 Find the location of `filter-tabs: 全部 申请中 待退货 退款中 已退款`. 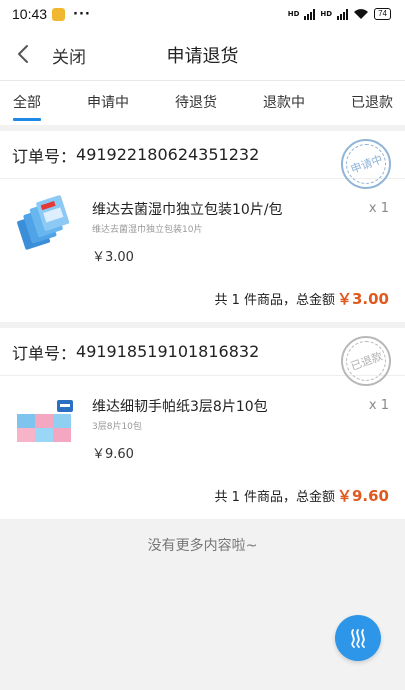

filter-tabs: 全部 申请中 待退货 退款中 已退款 is located at coordinates (202, 103).